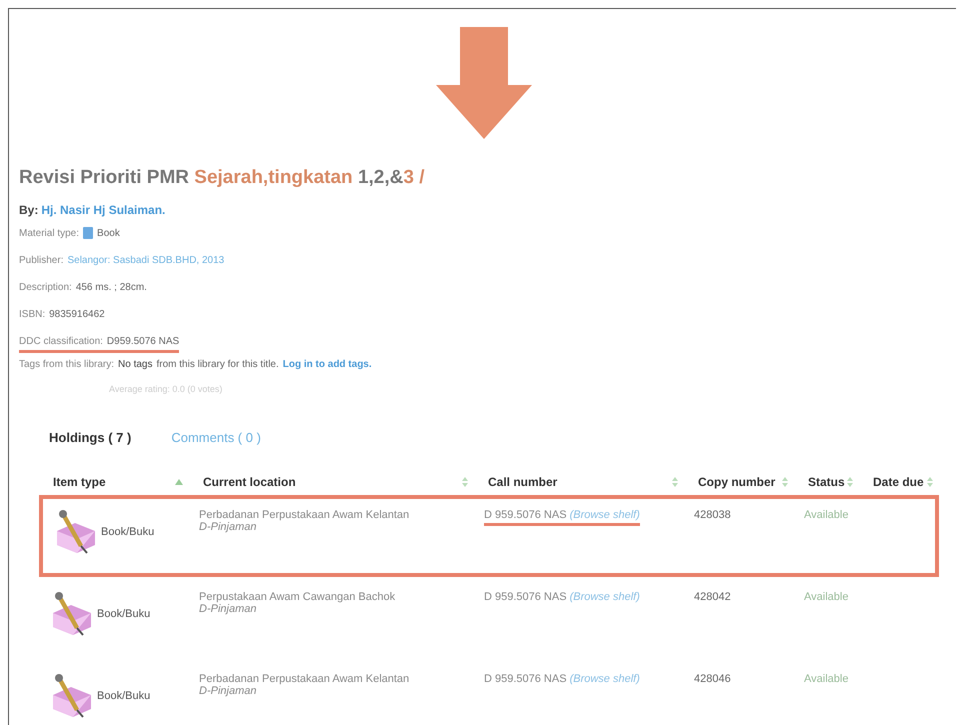 The width and height of the screenshot is (958, 725). I want to click on tab: Holdings ( 7 ), so click(90, 437).